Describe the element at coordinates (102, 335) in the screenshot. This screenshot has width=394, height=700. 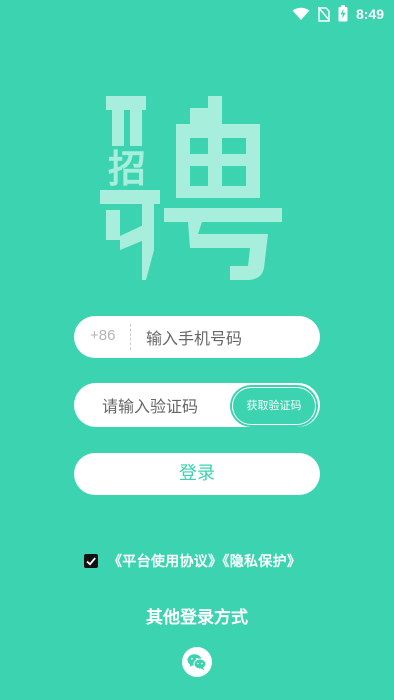
I see `country-code: +86` at that location.